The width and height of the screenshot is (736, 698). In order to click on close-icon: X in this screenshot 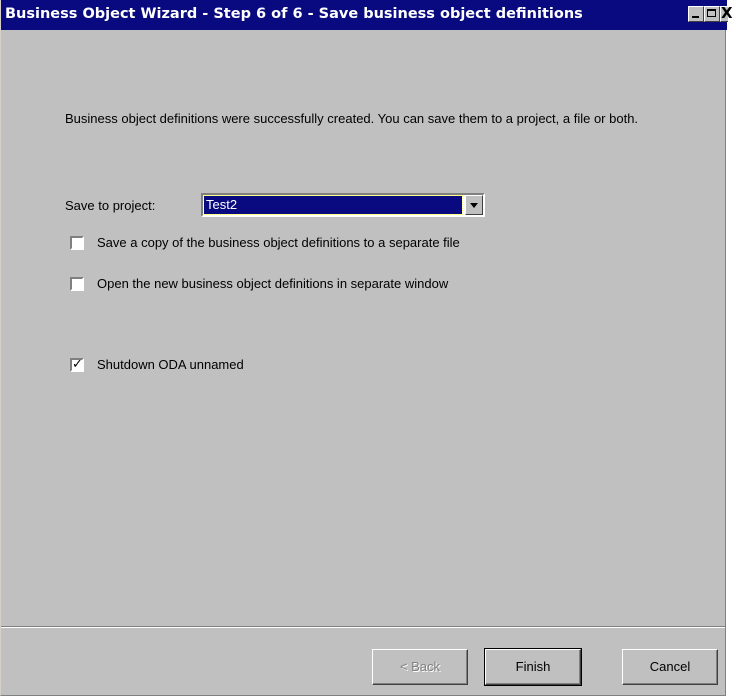, I will do `click(726, 13)`.